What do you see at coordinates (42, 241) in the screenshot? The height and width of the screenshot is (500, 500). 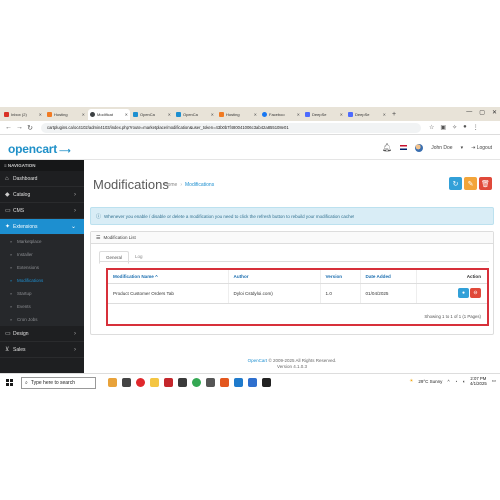 I see `sidebar-subitem-marketplace: » Marketplace` at bounding box center [42, 241].